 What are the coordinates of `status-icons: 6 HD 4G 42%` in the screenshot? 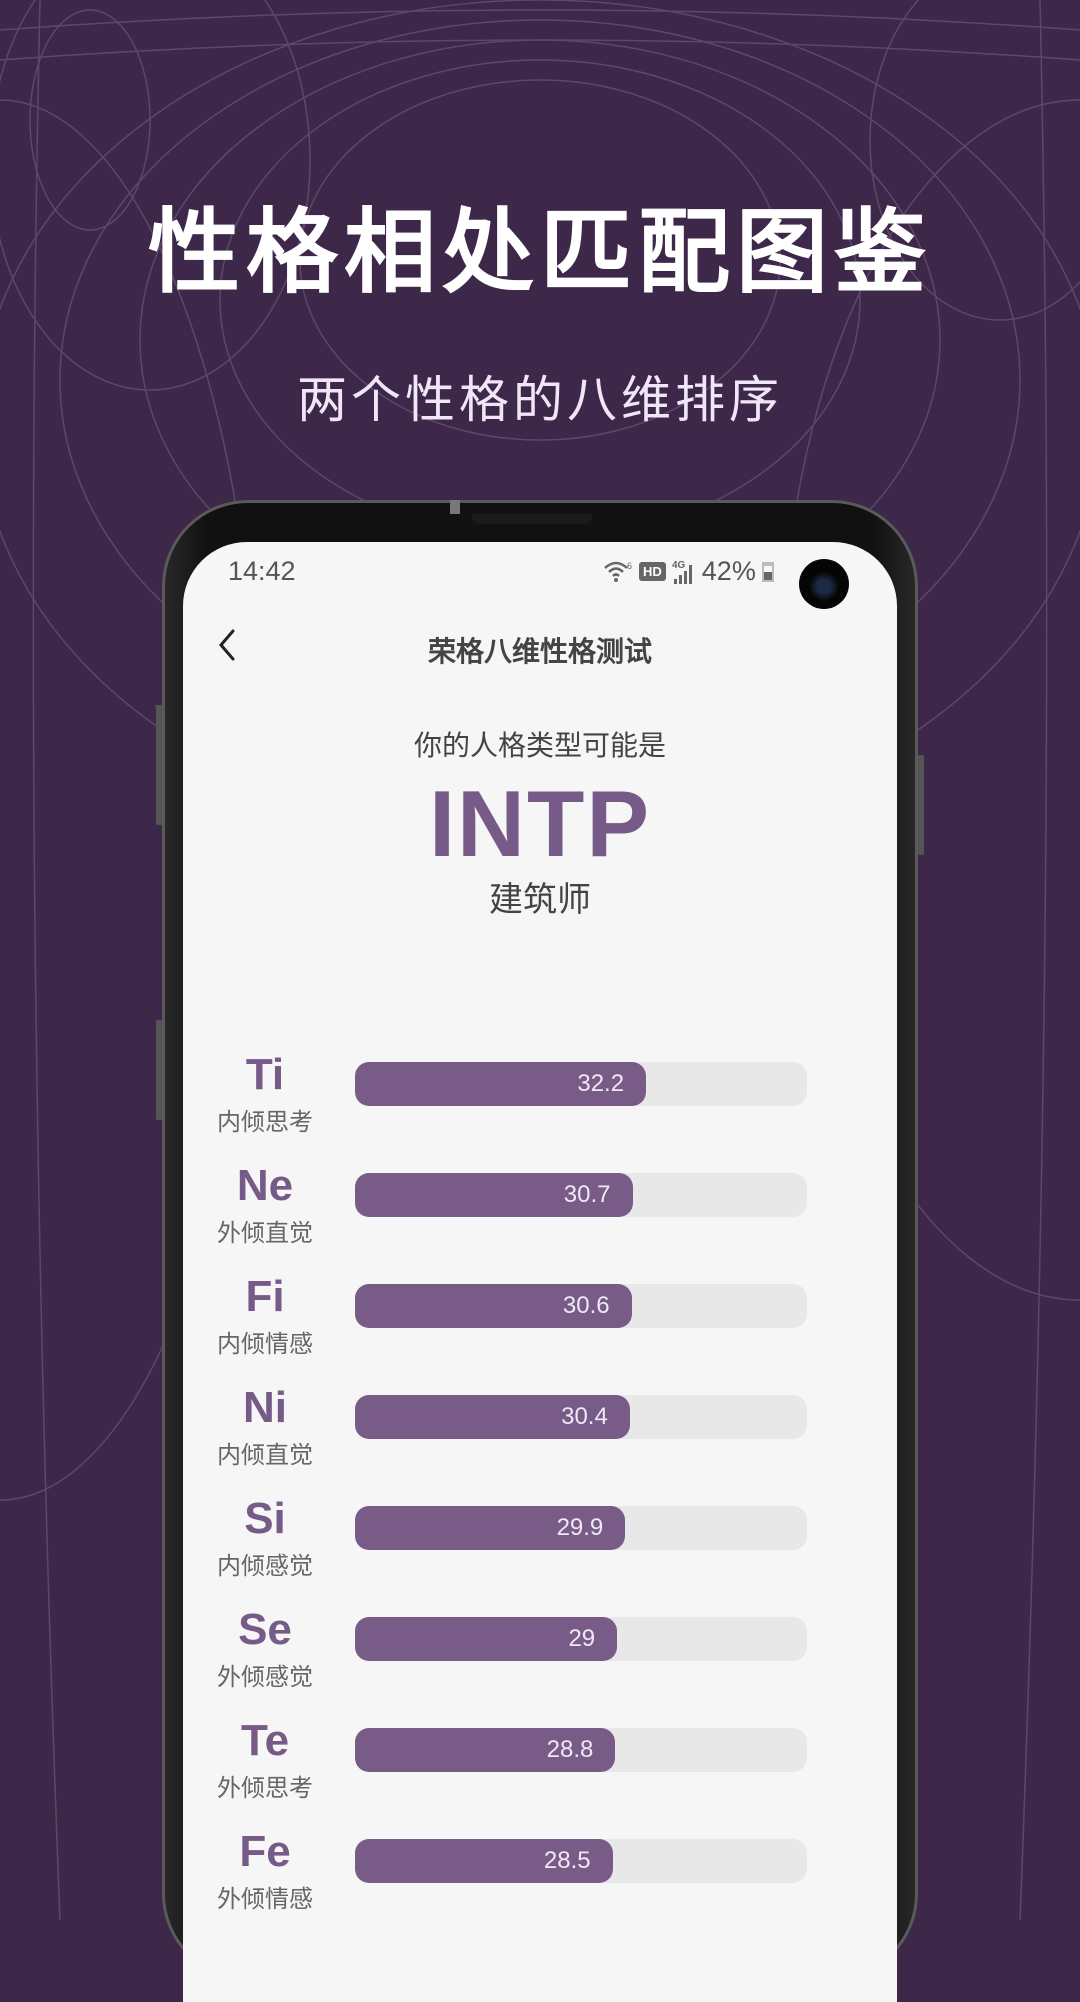 It's located at (688, 571).